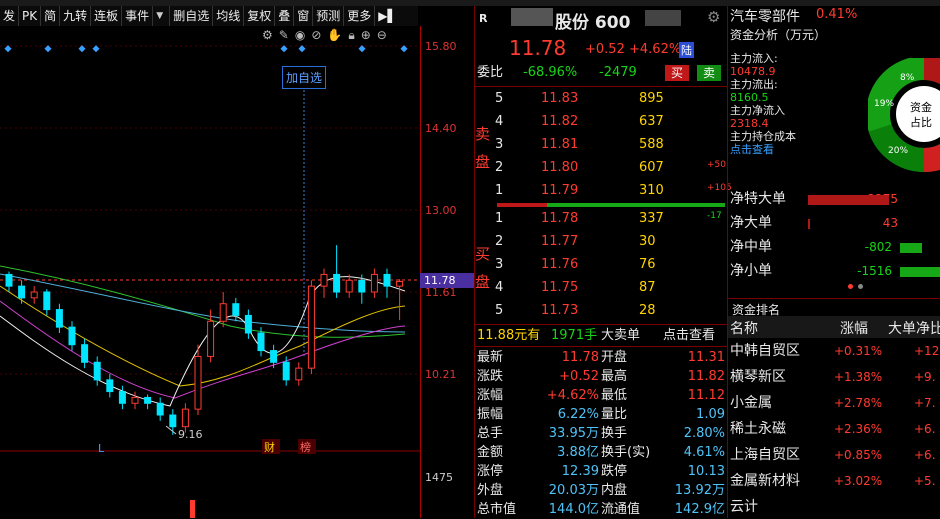 The image size is (940, 519). What do you see at coordinates (138, 16) in the screenshot?
I see `tb-event: 事件` at bounding box center [138, 16].